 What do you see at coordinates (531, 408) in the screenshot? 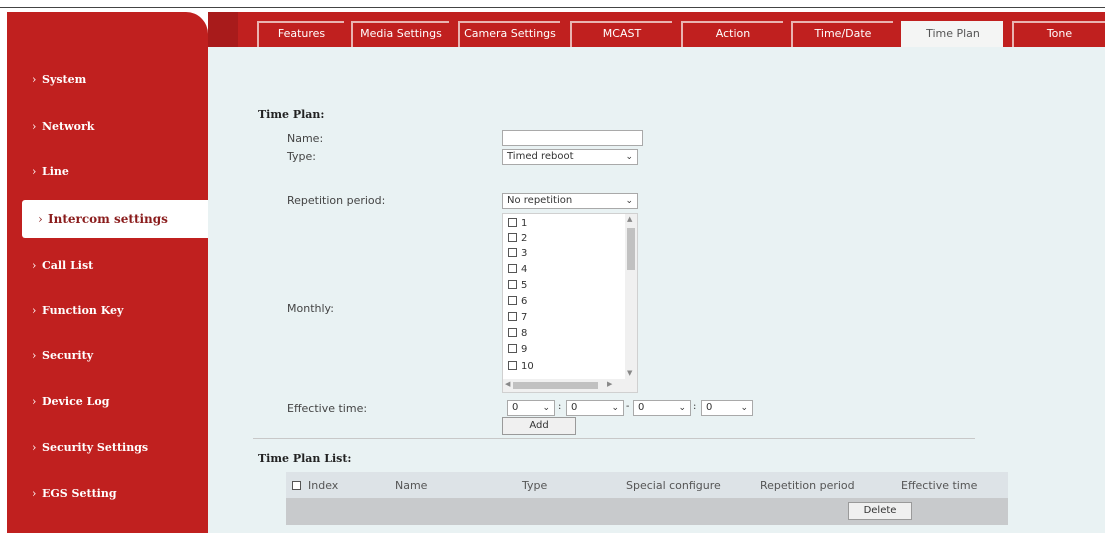
I see `start-hour-select: 0 ⌄` at bounding box center [531, 408].